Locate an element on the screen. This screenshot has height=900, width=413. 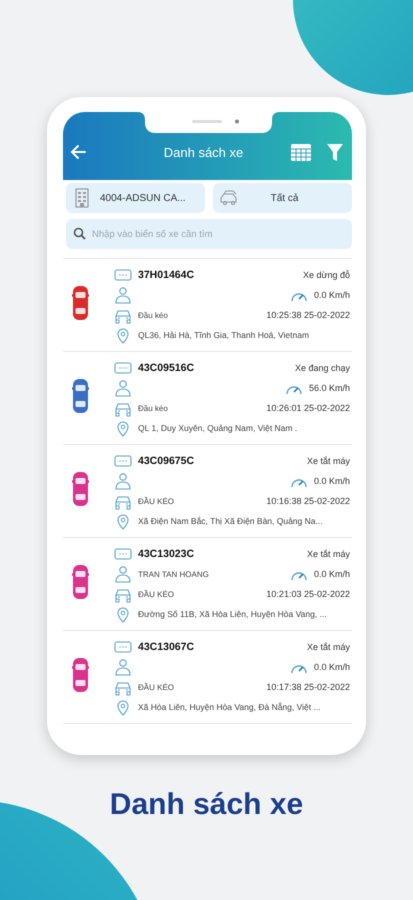
vehicle-type-select: Tất cả is located at coordinates (282, 198).